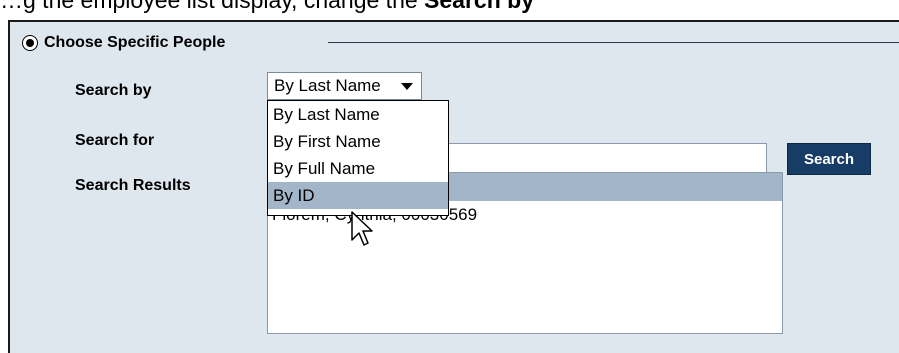 This screenshot has width=899, height=353. I want to click on search-for-label: Search for, so click(115, 140).